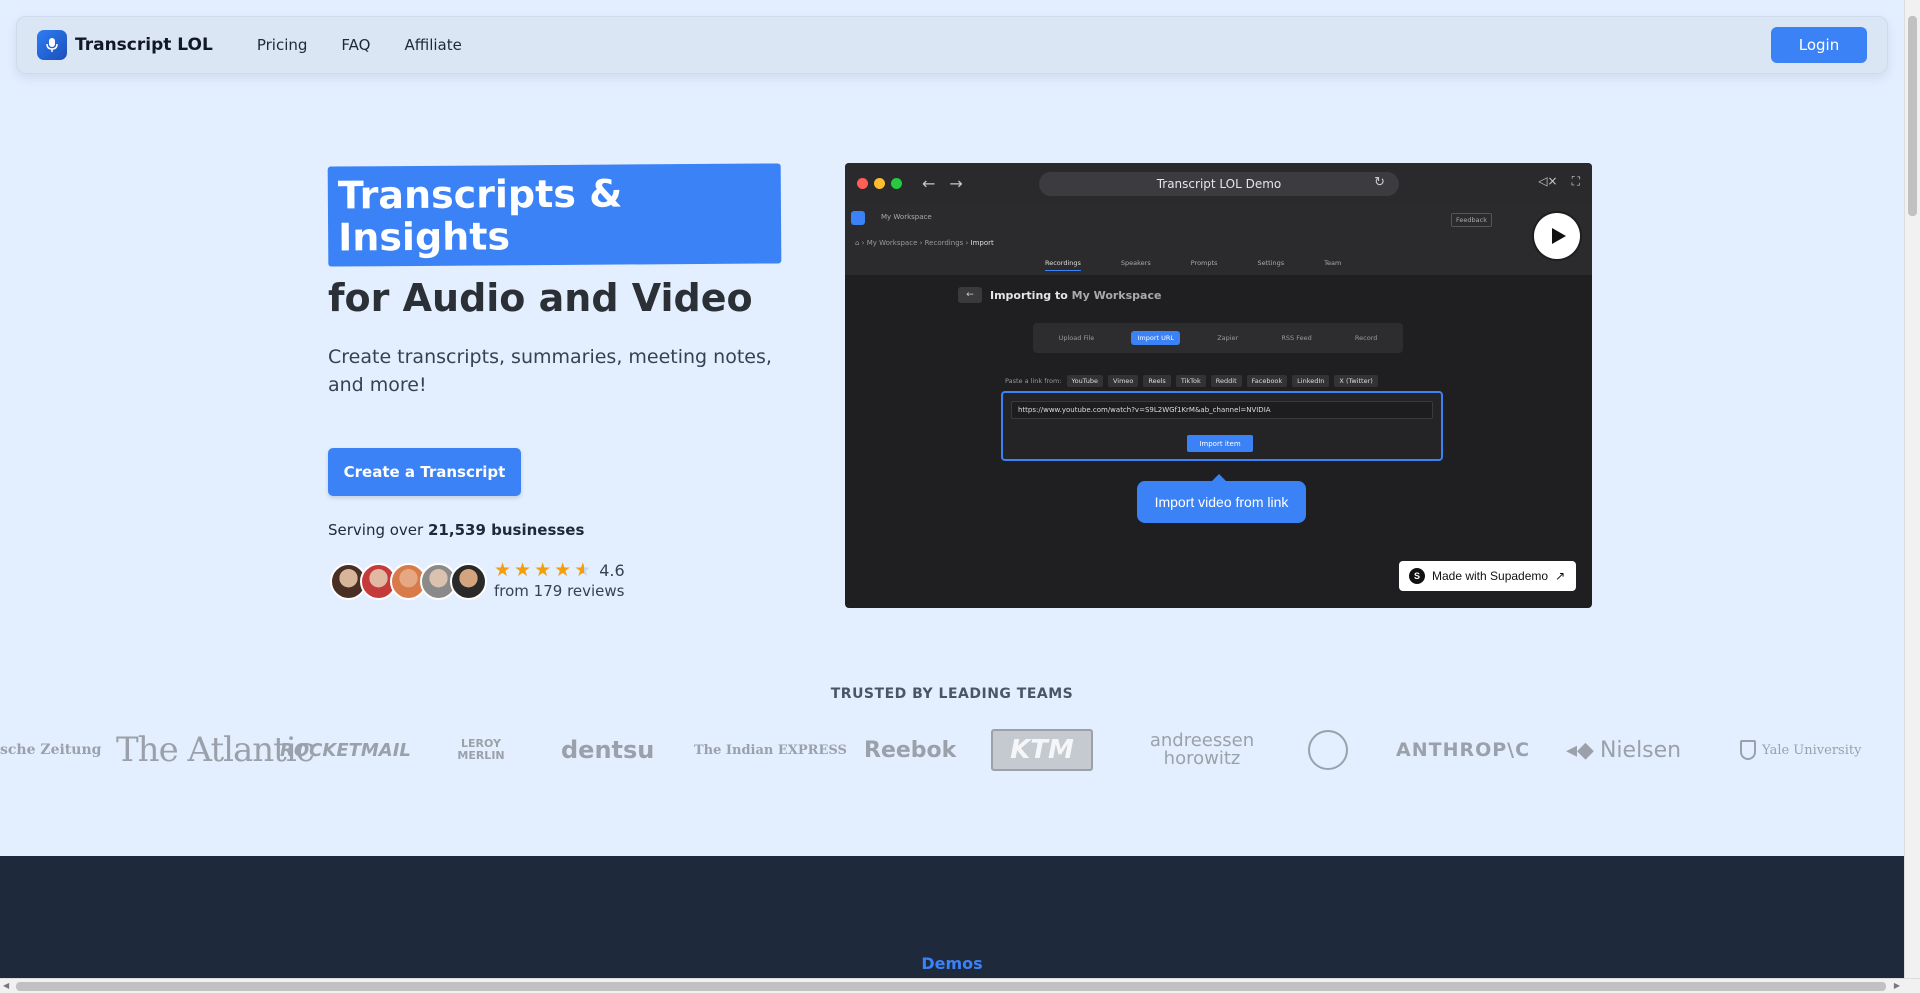 Image resolution: width=1920 pixels, height=993 pixels. Describe the element at coordinates (355, 45) in the screenshot. I see `nav-link-faq: FAQ` at that location.